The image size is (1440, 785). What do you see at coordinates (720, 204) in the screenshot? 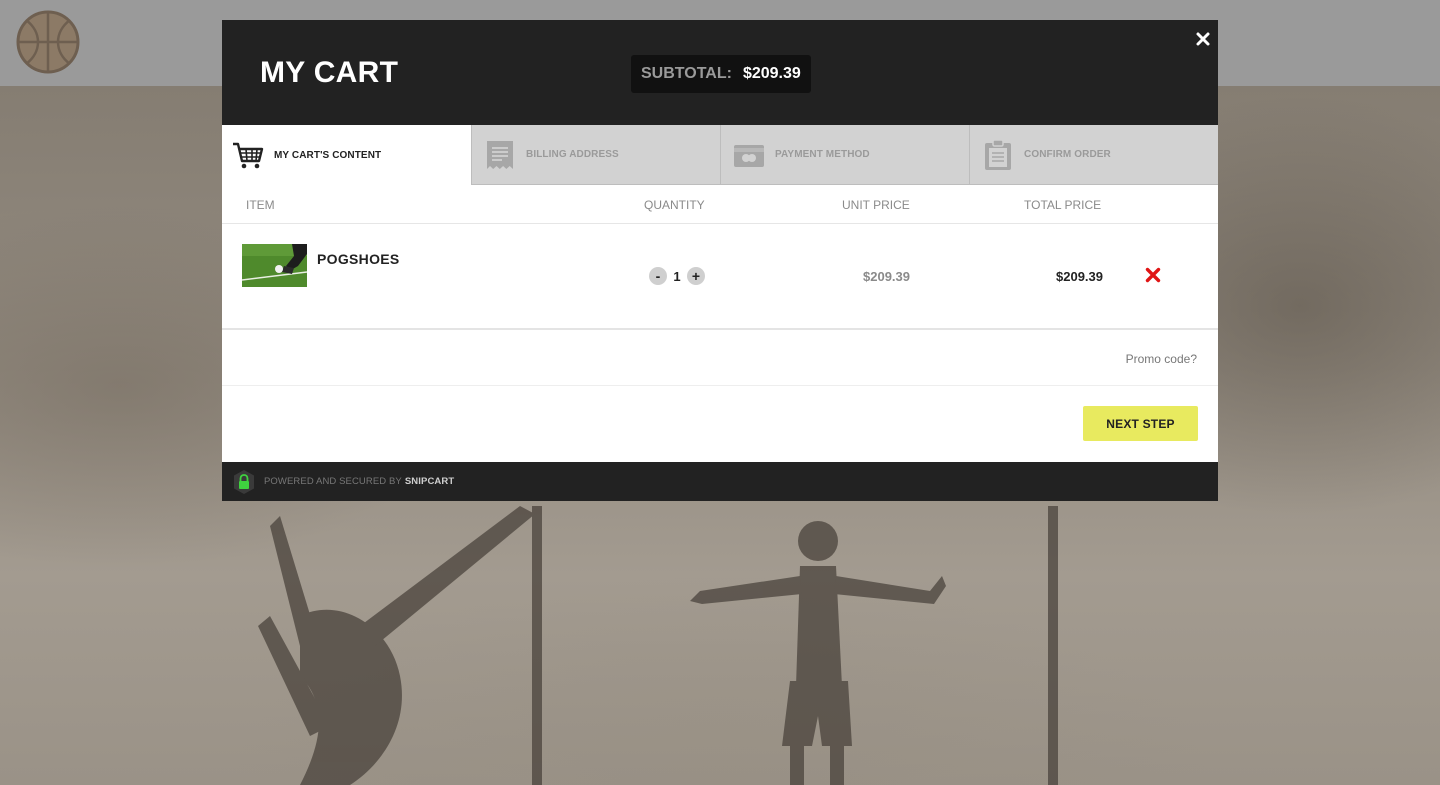
I see `table-header: ITEM QUANTITY UNIT PRICE TOTAL PRICE` at bounding box center [720, 204].